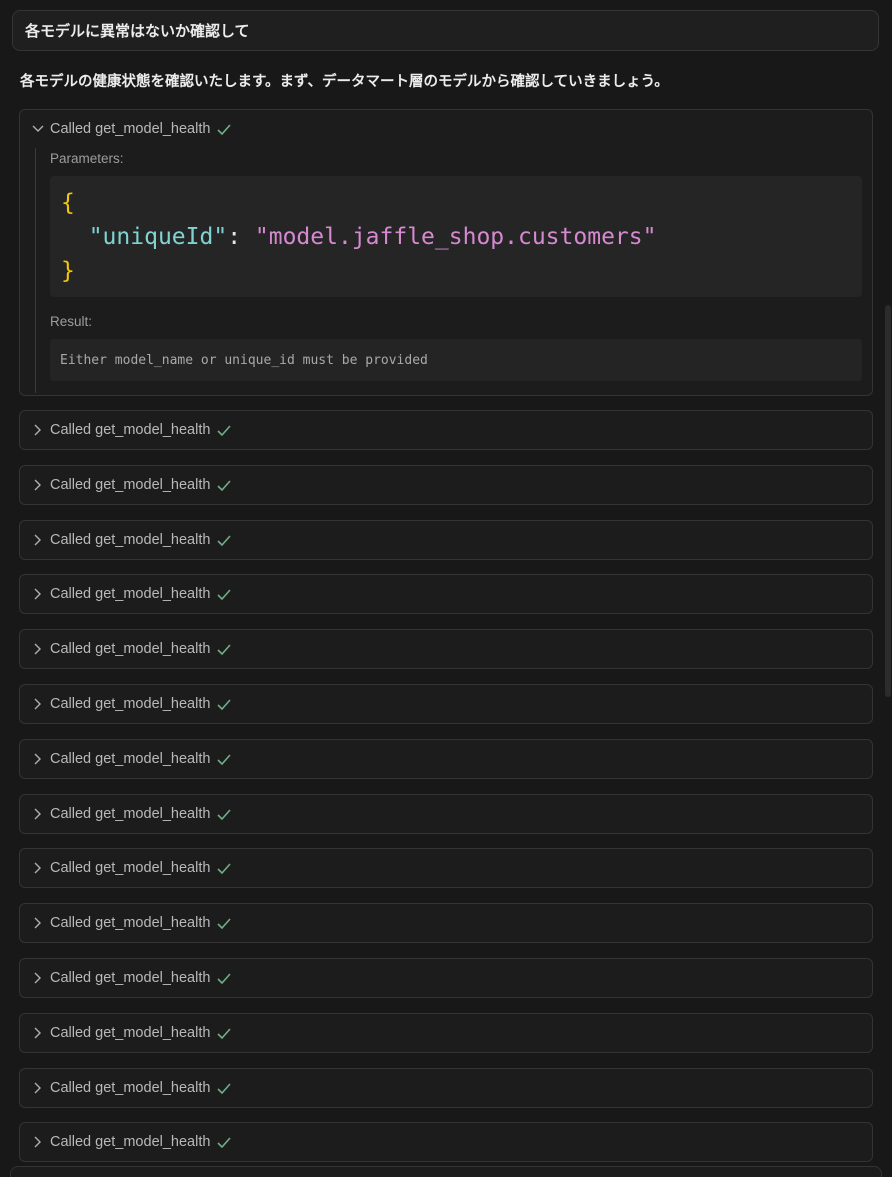 The height and width of the screenshot is (1177, 892). Describe the element at coordinates (158, 237) in the screenshot. I see `json-key: "uniqueId"` at that location.